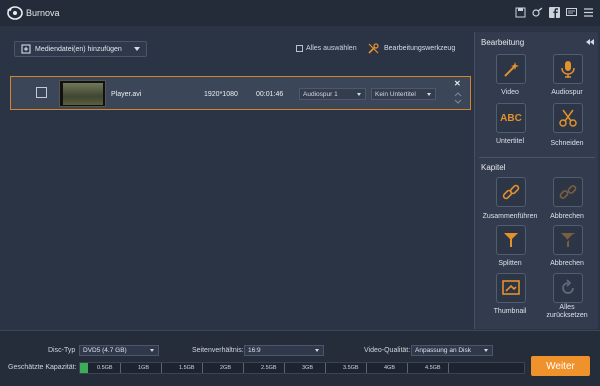  Describe the element at coordinates (571, 12) in the screenshot. I see `feedback-icon` at that location.